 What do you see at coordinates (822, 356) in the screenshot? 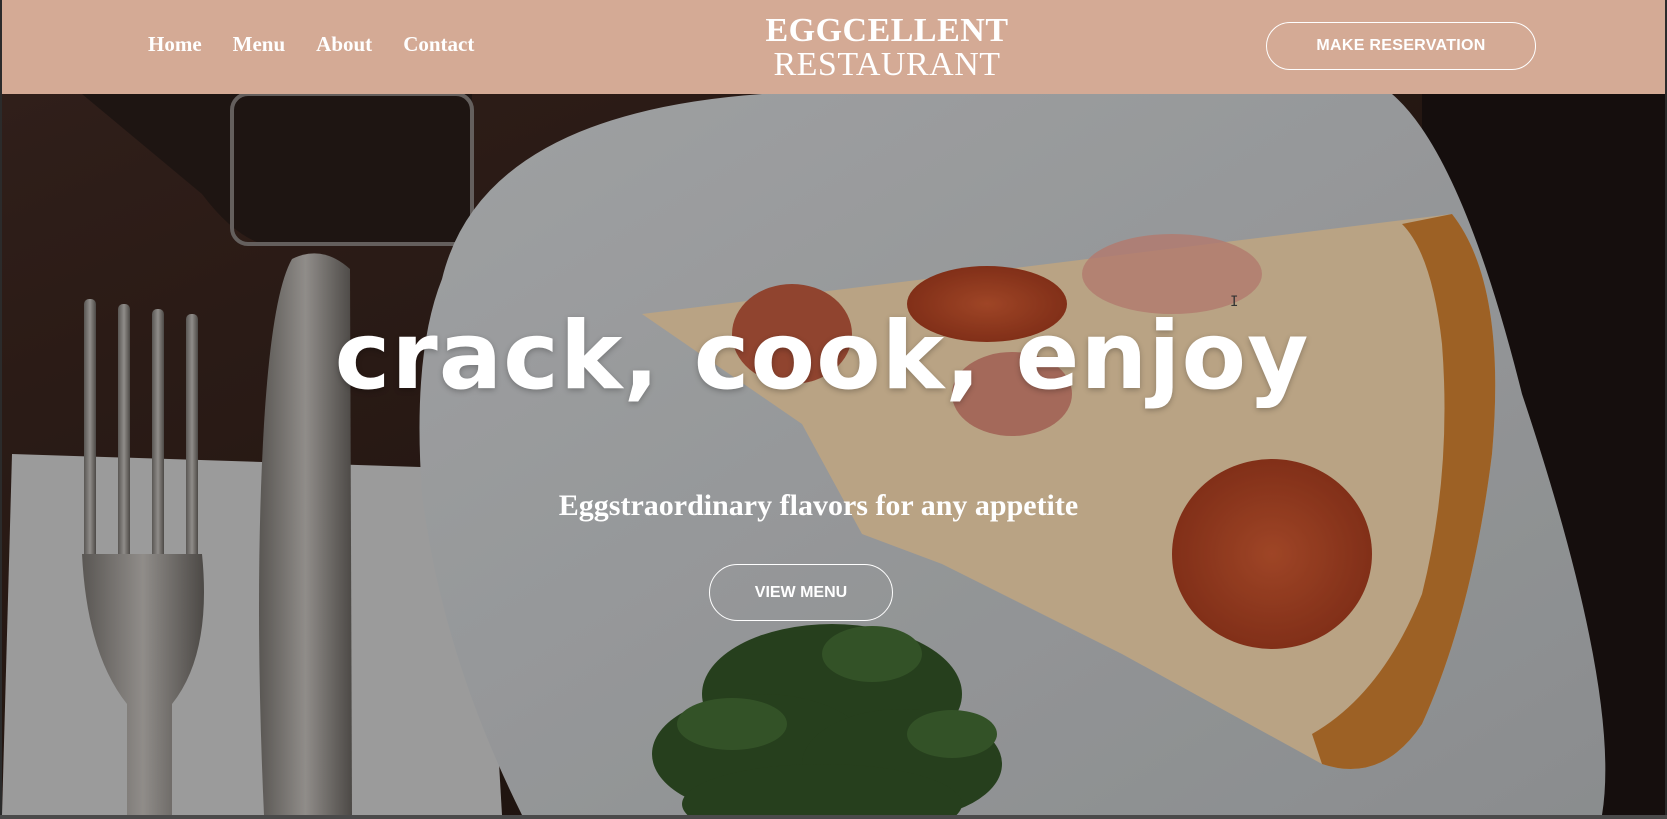
I see `hero-title: crack, cook, enjoy` at bounding box center [822, 356].